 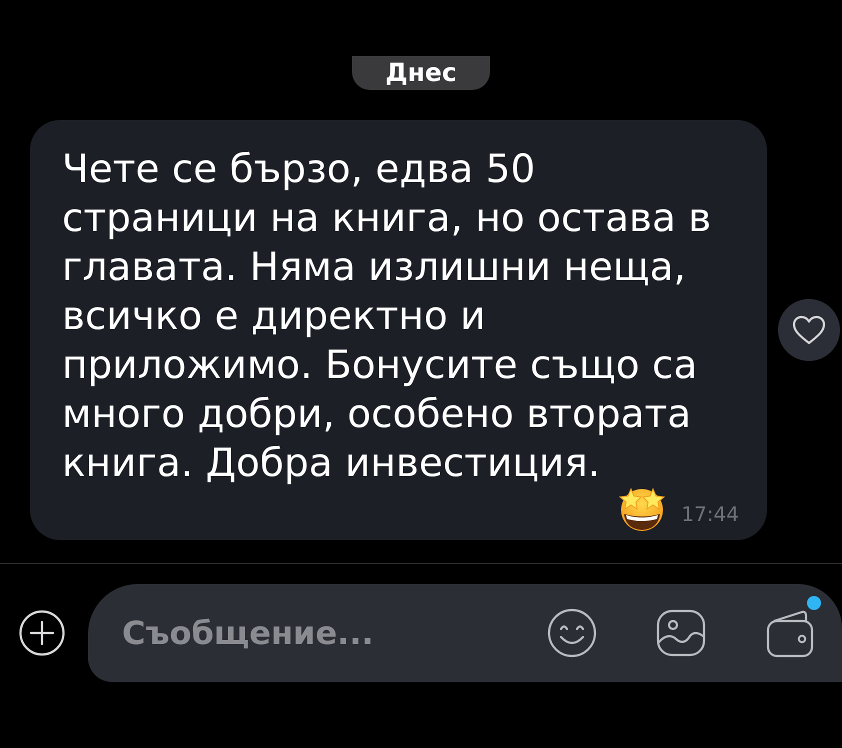 What do you see at coordinates (642, 509) in the screenshot?
I see `star-eyes-face-icon` at bounding box center [642, 509].